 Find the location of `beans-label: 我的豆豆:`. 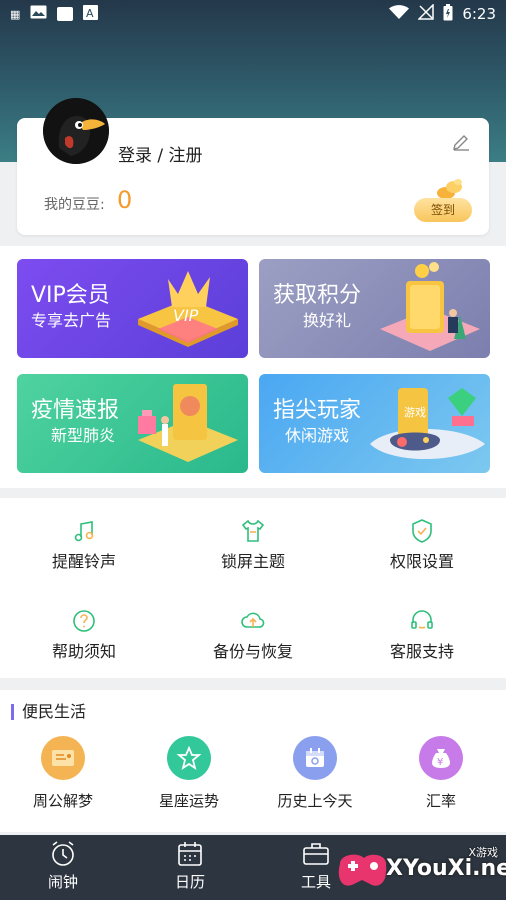

beans-label: 我的豆豆: is located at coordinates (74, 205).